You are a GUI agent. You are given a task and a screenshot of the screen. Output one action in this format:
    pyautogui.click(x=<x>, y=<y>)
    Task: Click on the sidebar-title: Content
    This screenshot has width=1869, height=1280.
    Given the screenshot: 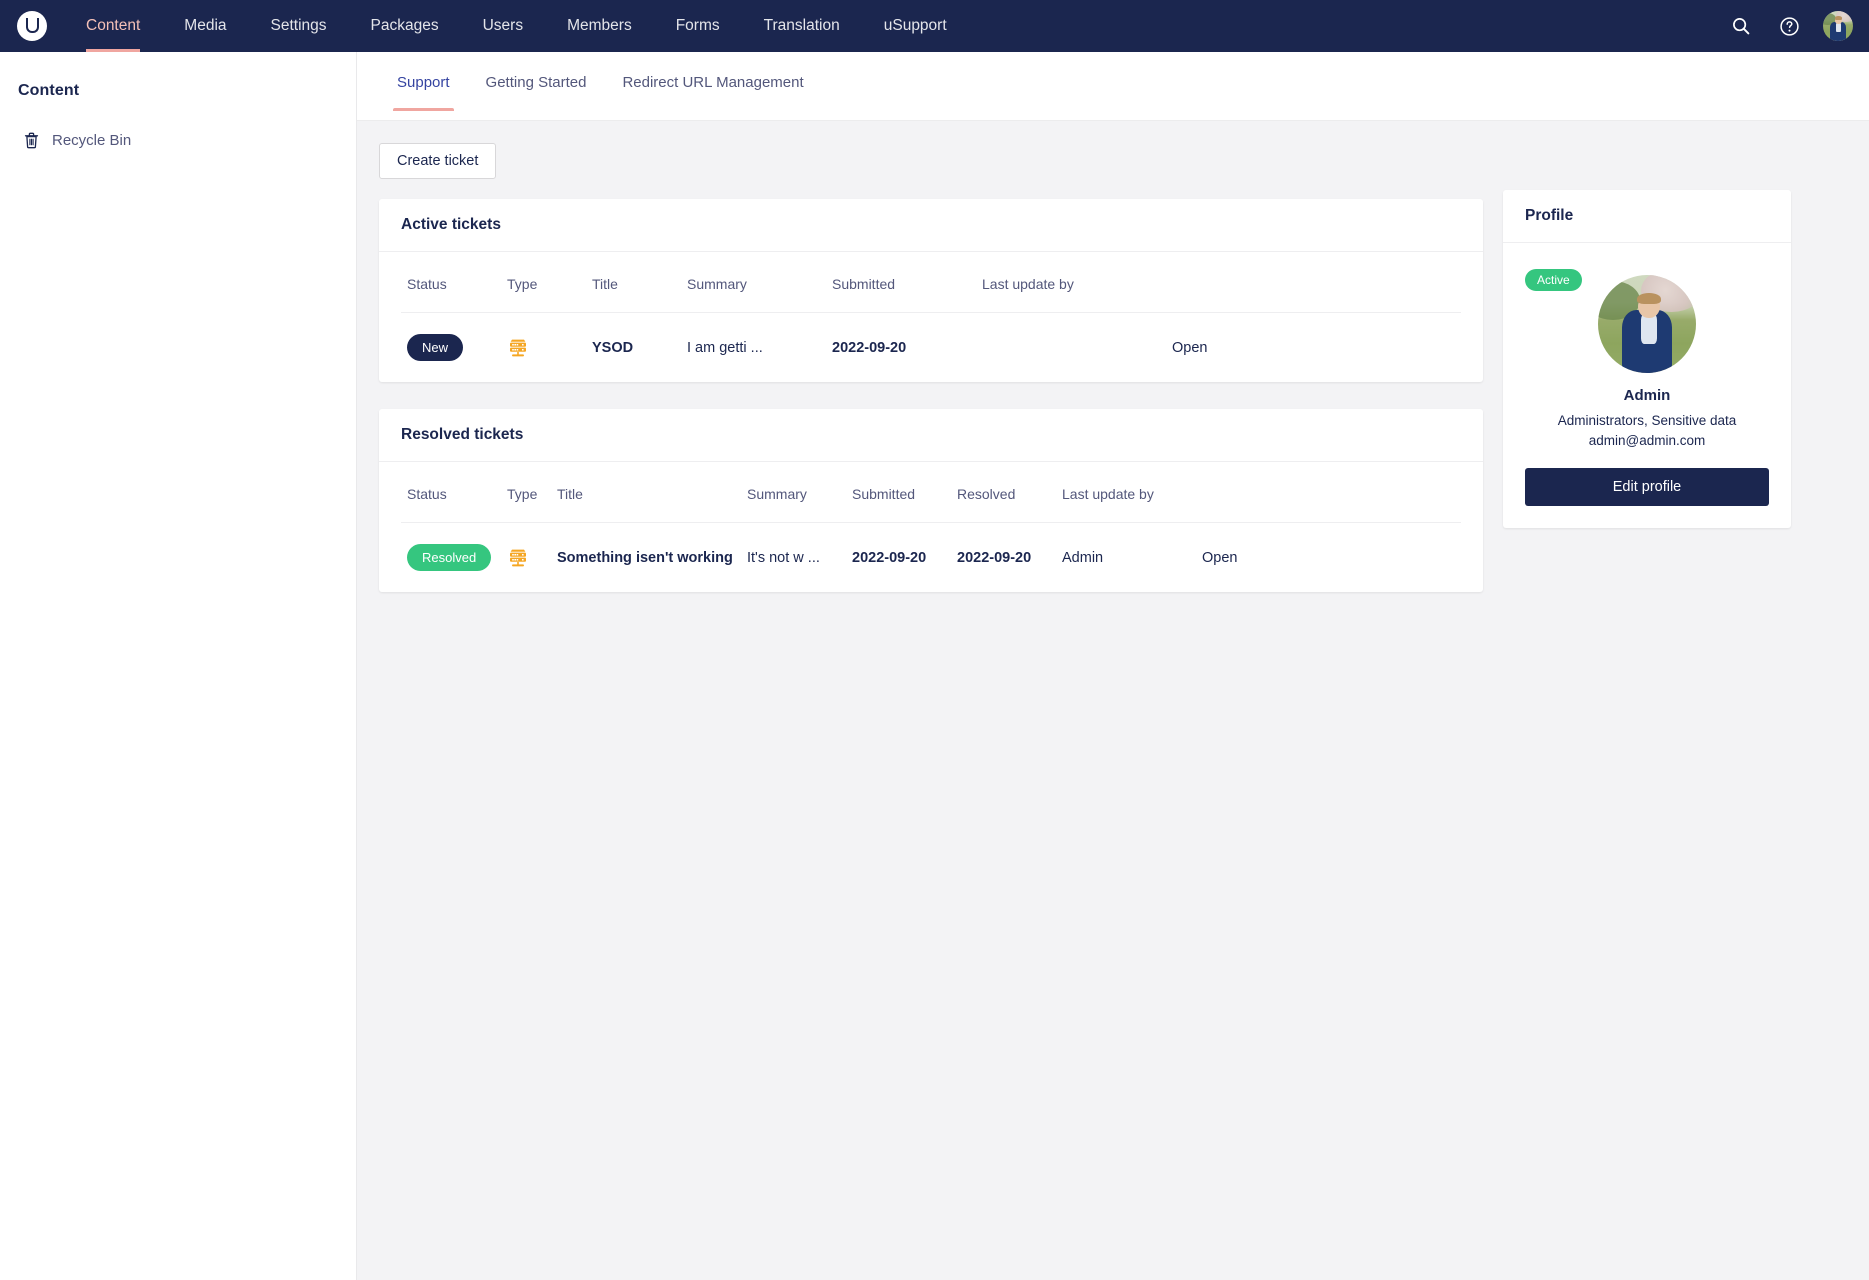 What is the action you would take?
    pyautogui.click(x=49, y=90)
    